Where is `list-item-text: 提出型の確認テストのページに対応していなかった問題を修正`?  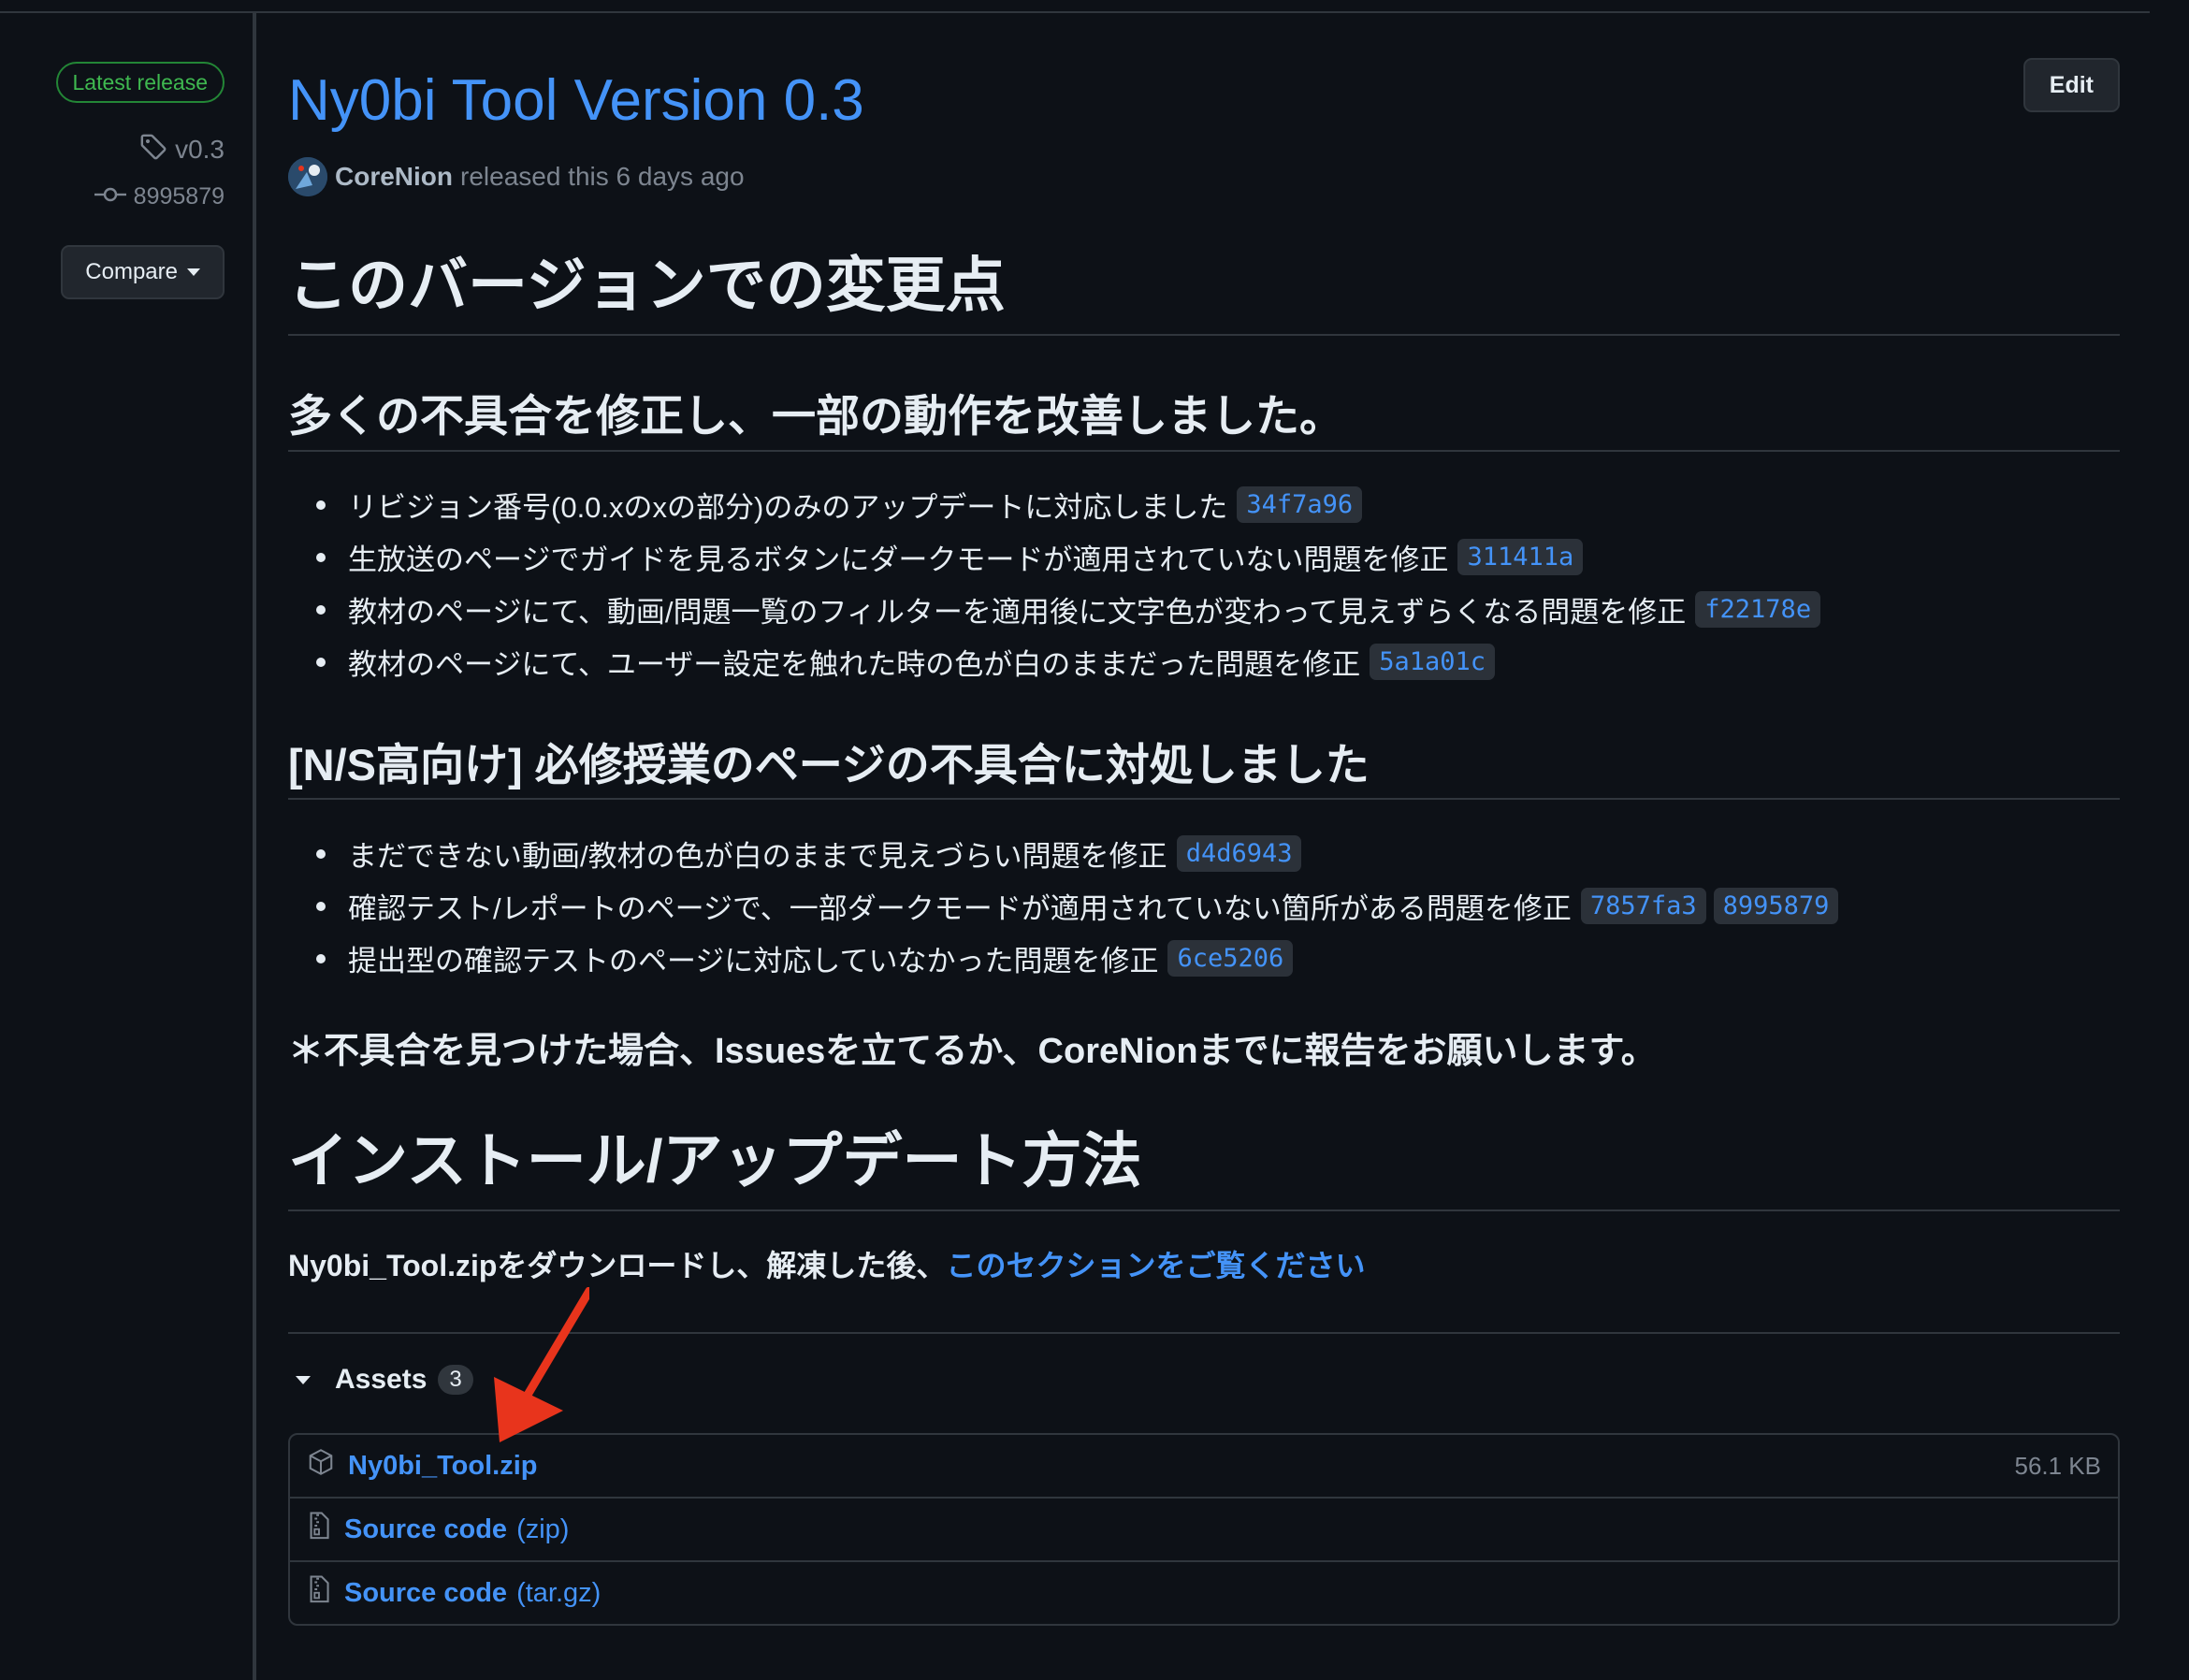 list-item-text: 提出型の確認テストのページに対応していなかった問題を修正 is located at coordinates (753, 961).